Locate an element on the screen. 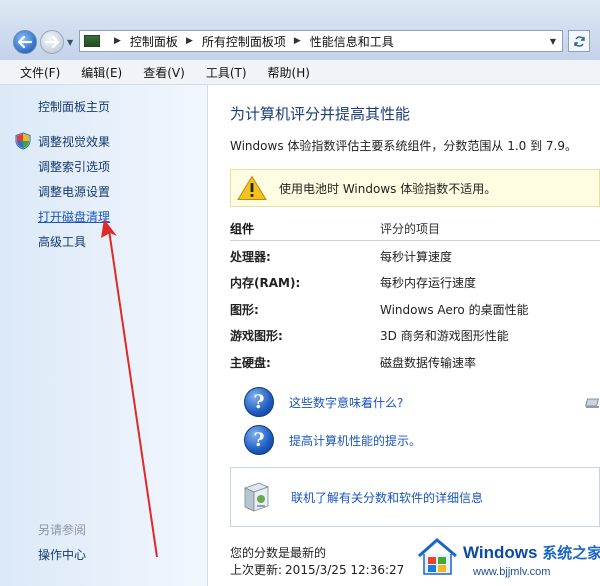 This screenshot has height=586, width=600. adjust-power-settings-link: 调整电源设置 is located at coordinates (74, 191).